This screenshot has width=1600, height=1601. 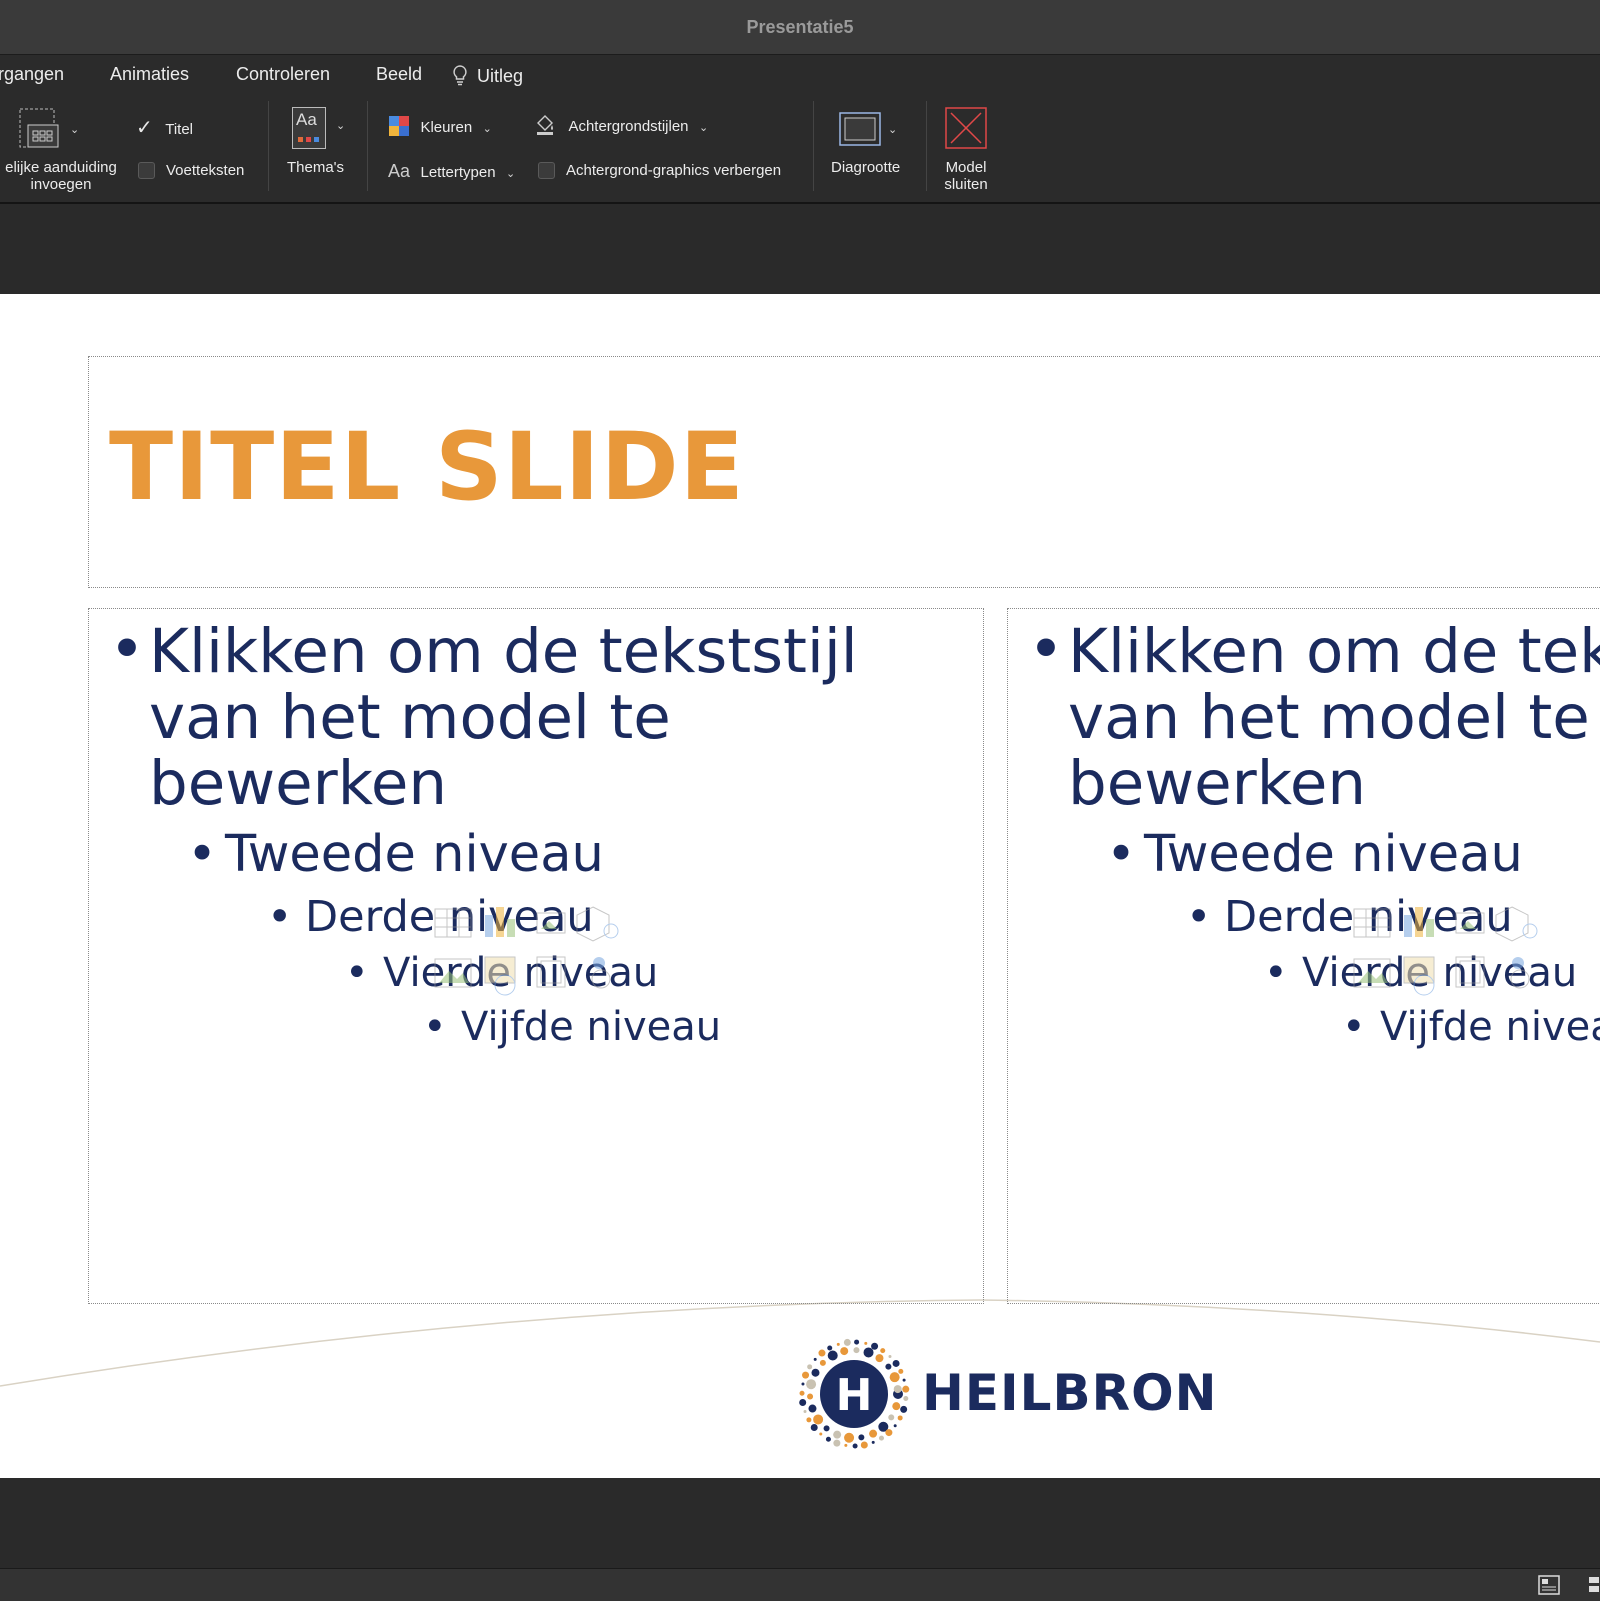 I want to click on lightbulb-icon, so click(x=460, y=75).